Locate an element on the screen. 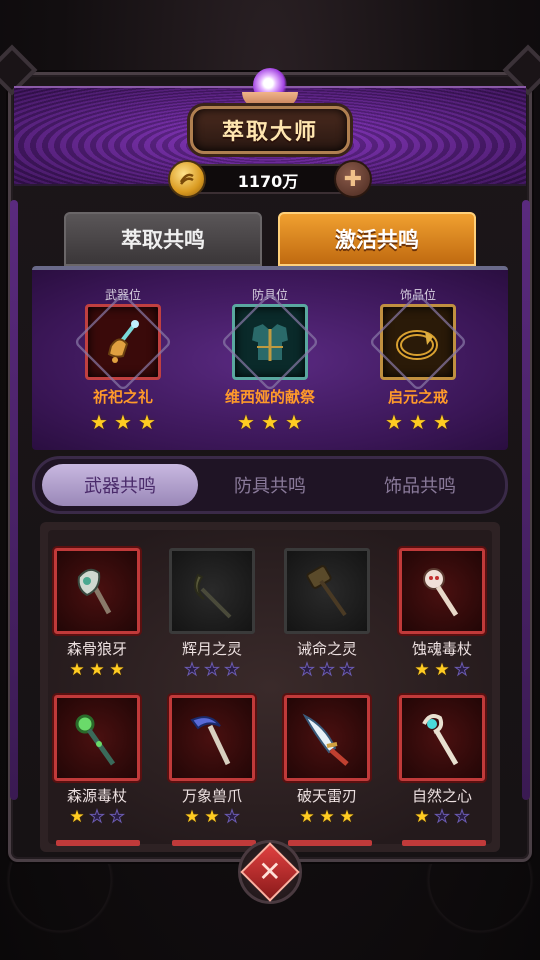  weapon-item: 万象兽爪 ★ ★ ★ is located at coordinates (212, 761).